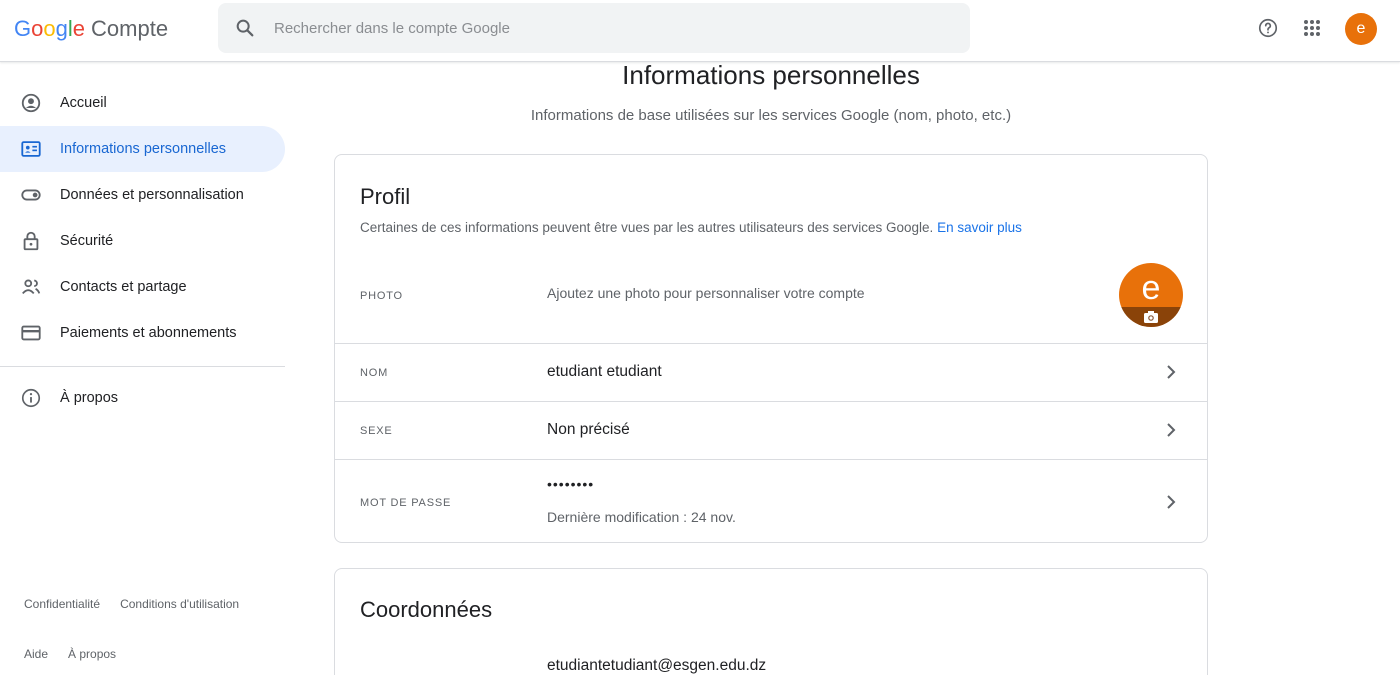 The image size is (1400, 675). What do you see at coordinates (123, 287) in the screenshot?
I see `sidebar-item-label: Contacts et partage` at bounding box center [123, 287].